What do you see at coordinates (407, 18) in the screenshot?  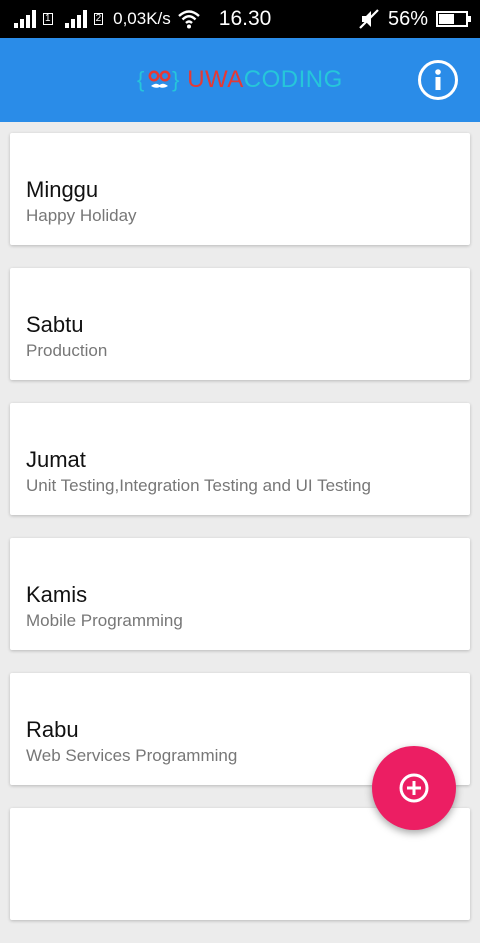 I see `battery-percent: 56%` at bounding box center [407, 18].